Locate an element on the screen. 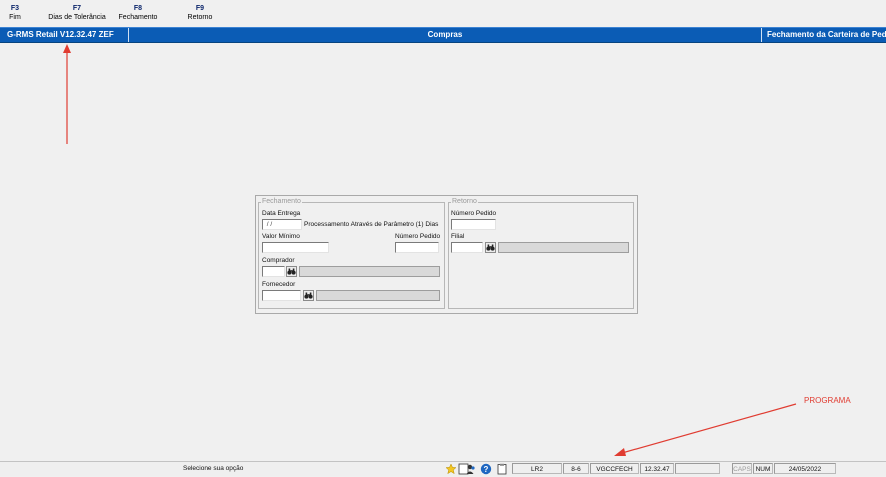 The width and height of the screenshot is (886, 477). comprador-label: Comprador is located at coordinates (278, 260).